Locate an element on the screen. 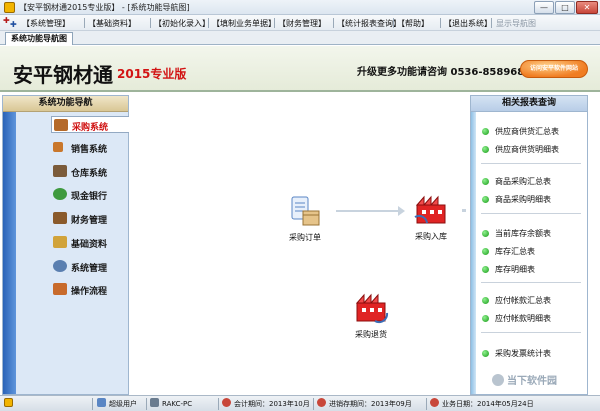 The image size is (600, 411). computer-icon is located at coordinates (154, 402).